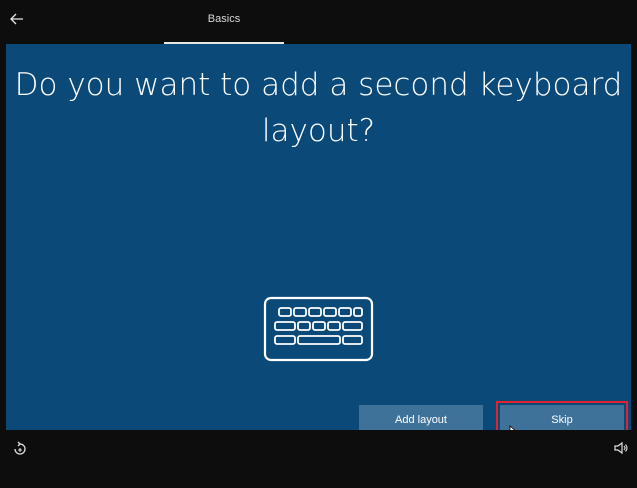  I want to click on top-bar: Basics, so click(318, 22).